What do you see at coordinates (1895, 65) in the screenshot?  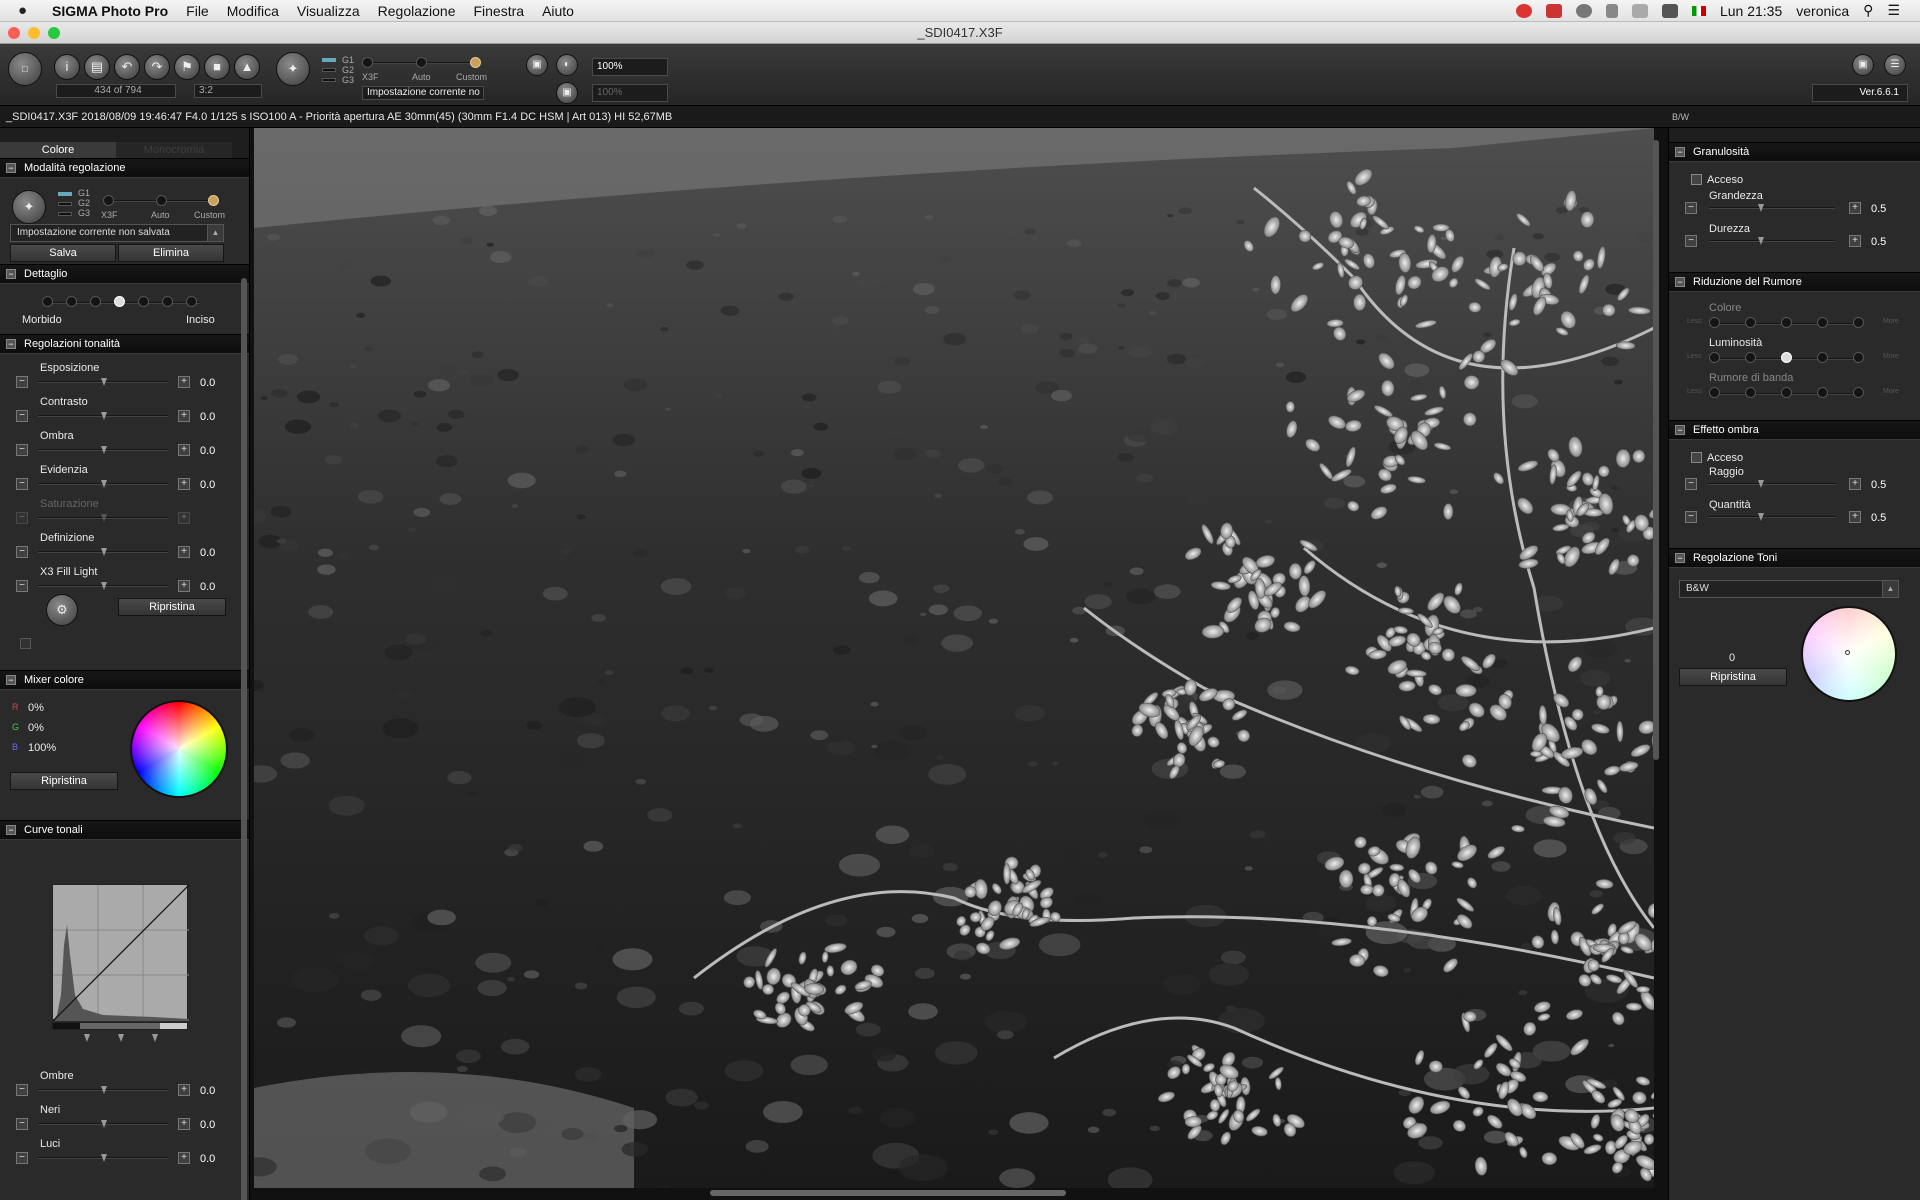 I see `panel-toggle-icon: ☰` at bounding box center [1895, 65].